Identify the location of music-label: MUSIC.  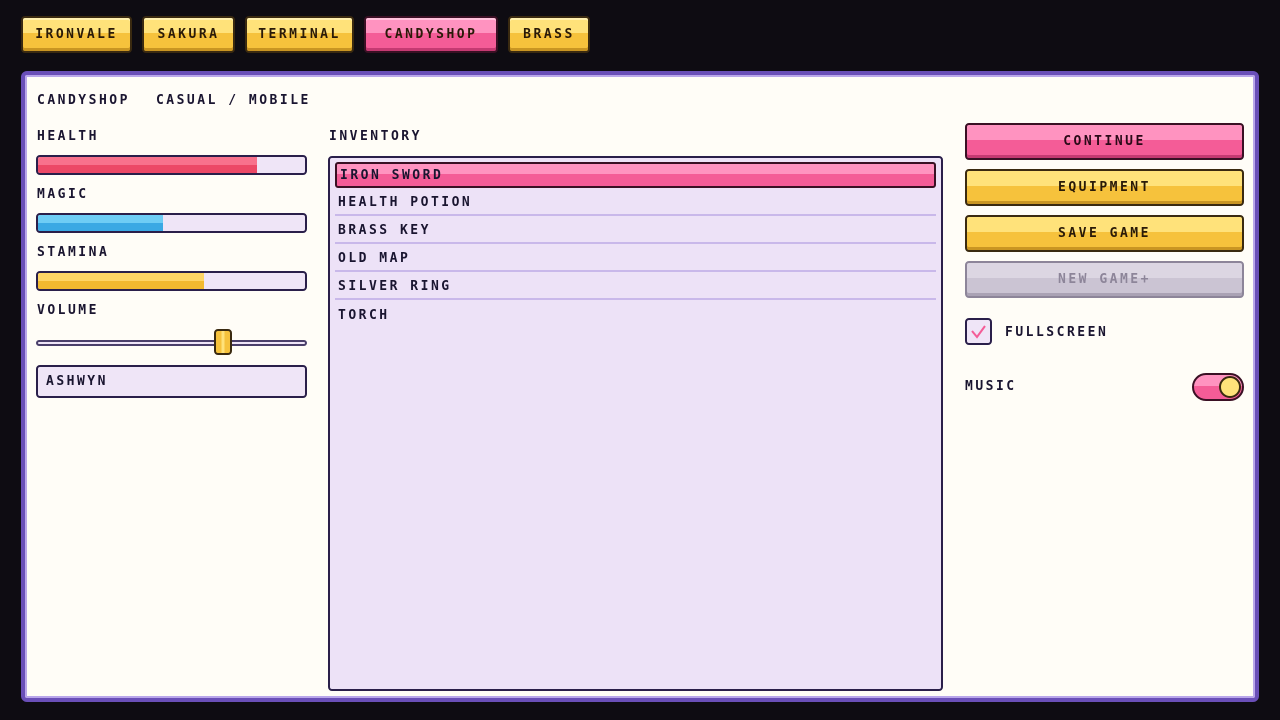
(991, 386).